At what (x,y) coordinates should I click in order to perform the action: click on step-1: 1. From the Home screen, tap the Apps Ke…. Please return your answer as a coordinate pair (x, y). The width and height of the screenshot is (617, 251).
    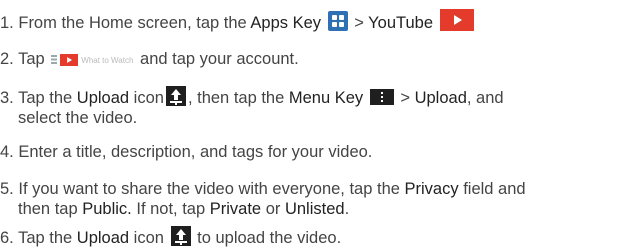
    Looking at the image, I should click on (238, 21).